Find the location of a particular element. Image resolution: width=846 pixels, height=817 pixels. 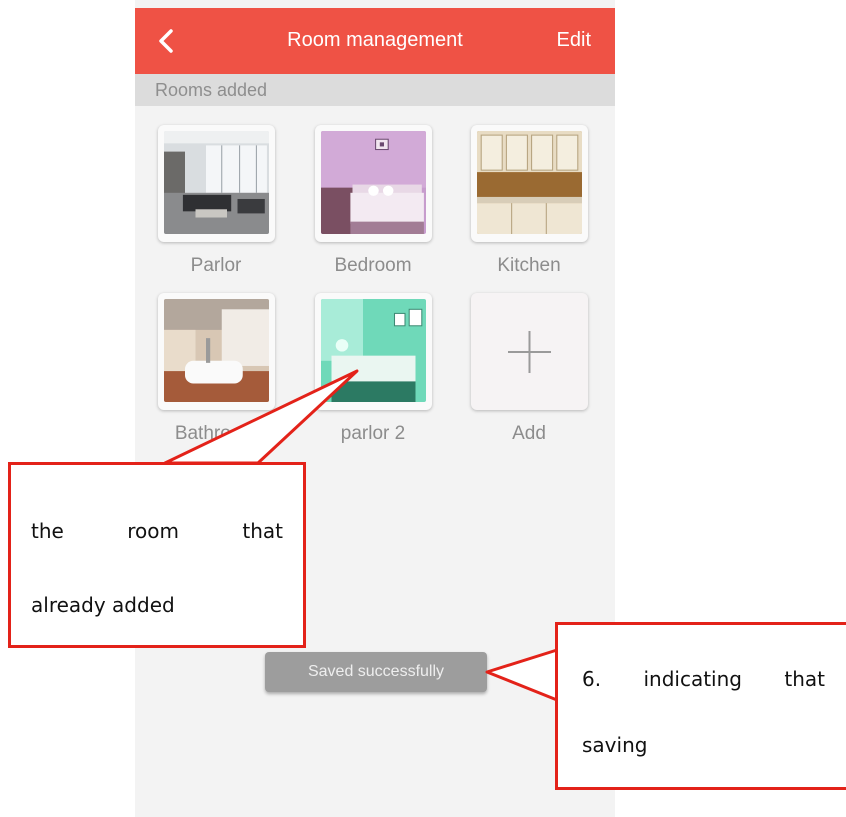

callout-2-line-1: 6. indicating that is located at coordinates (703, 679).